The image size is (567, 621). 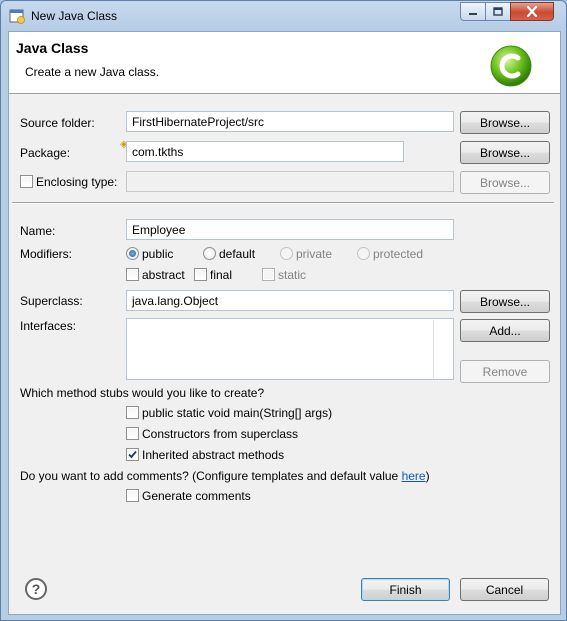 What do you see at coordinates (511, 66) in the screenshot?
I see `java-class-icon` at bounding box center [511, 66].